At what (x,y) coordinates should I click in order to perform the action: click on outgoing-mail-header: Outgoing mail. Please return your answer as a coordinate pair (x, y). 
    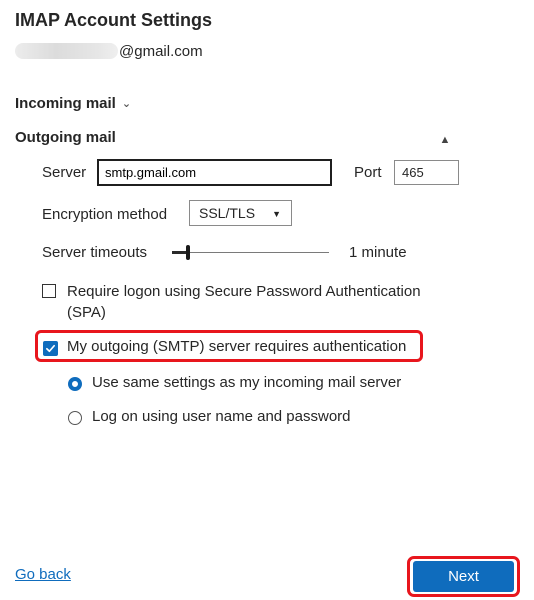
    Looking at the image, I should click on (65, 137).